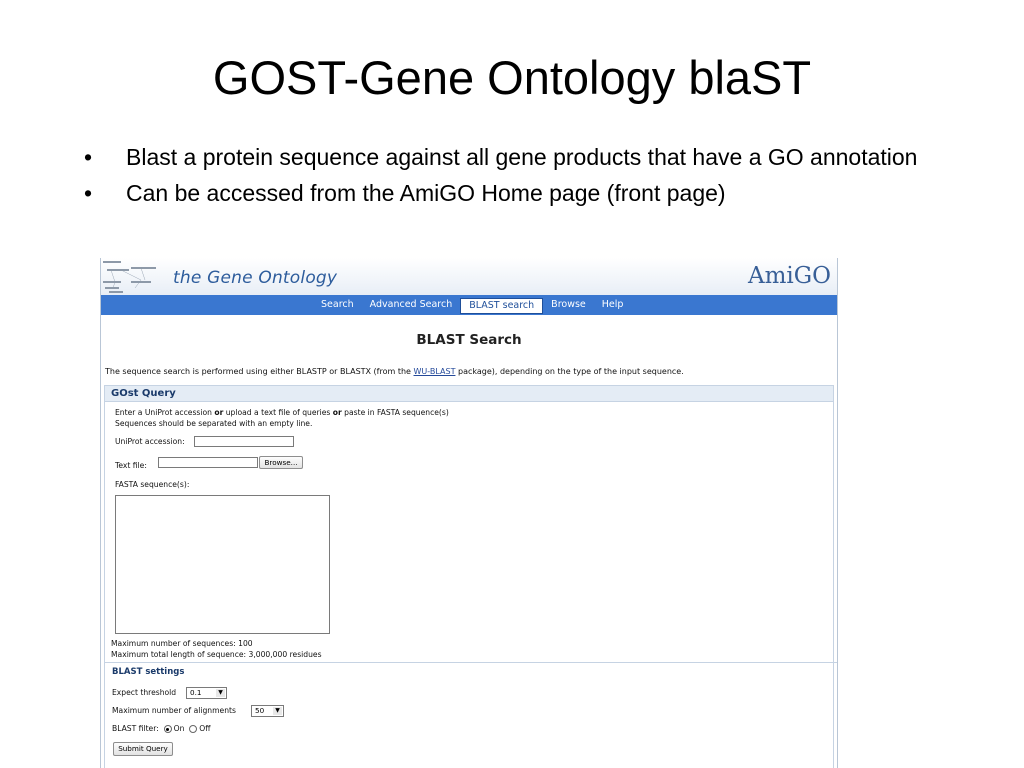 This screenshot has width=1024, height=768. What do you see at coordinates (150, 441) in the screenshot?
I see `uniprot-label: UniProt accession:` at bounding box center [150, 441].